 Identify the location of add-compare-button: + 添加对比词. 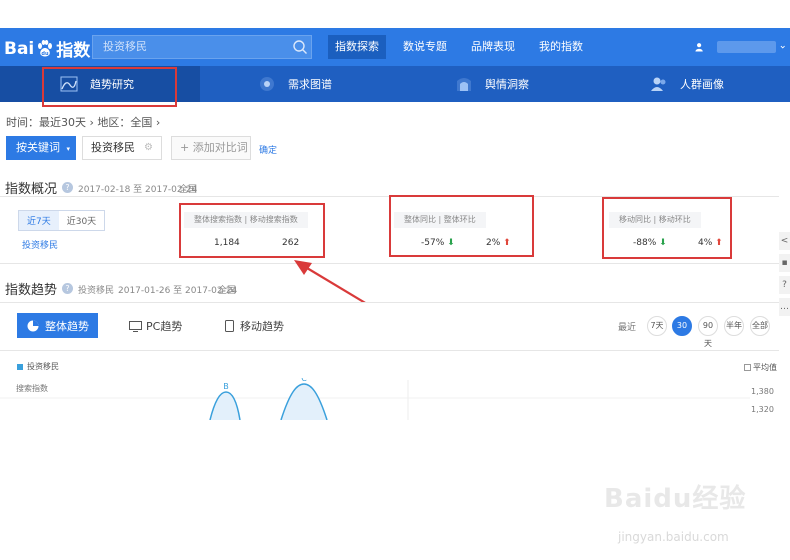
(211, 148).